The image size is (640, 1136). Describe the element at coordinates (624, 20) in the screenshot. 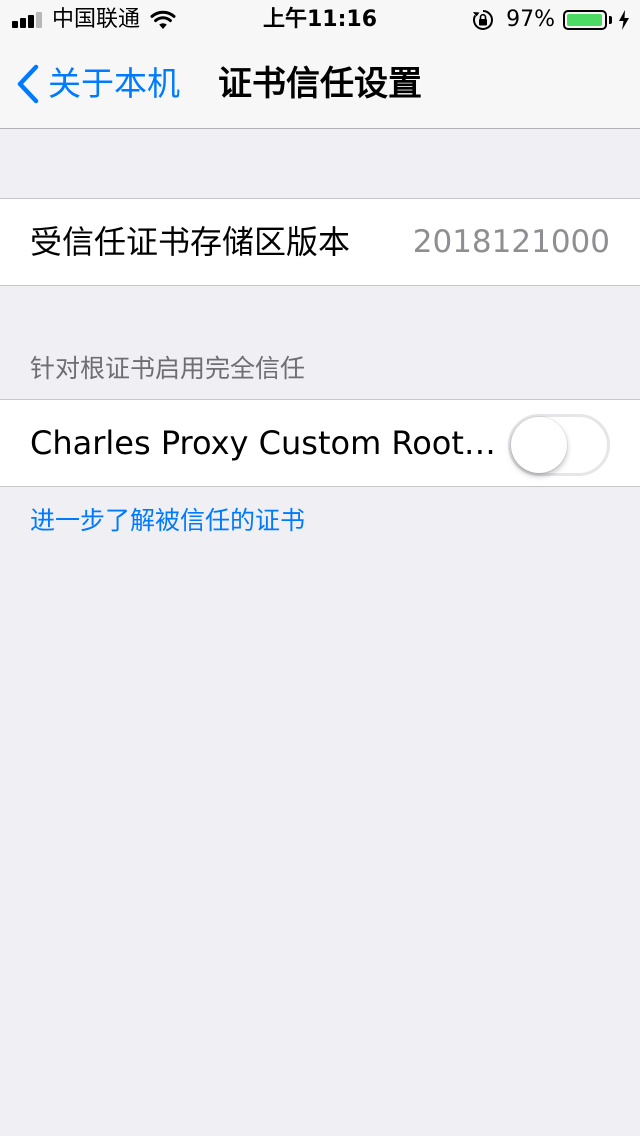

I see `charging-bolt-icon` at that location.